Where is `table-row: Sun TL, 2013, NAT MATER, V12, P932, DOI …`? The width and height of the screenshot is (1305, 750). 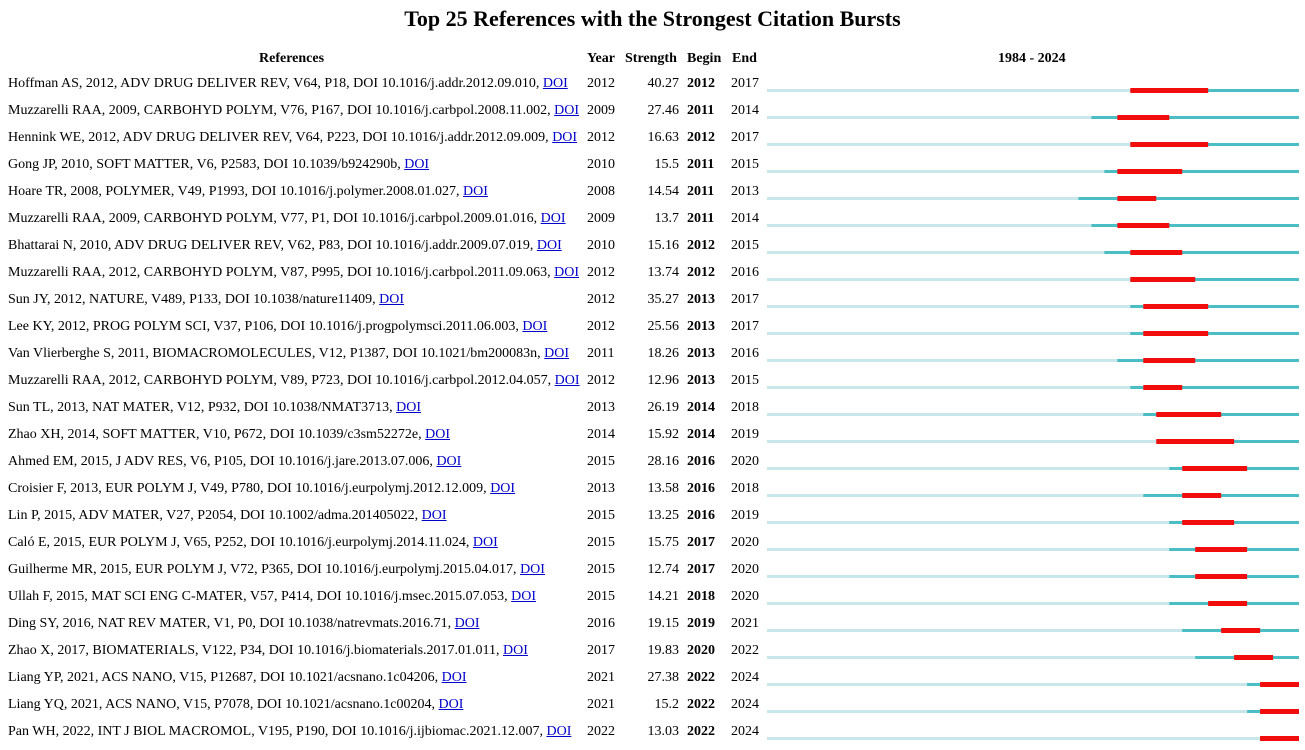 table-row: Sun TL, 2013, NAT MATER, V12, P932, DOI … is located at coordinates (652, 410).